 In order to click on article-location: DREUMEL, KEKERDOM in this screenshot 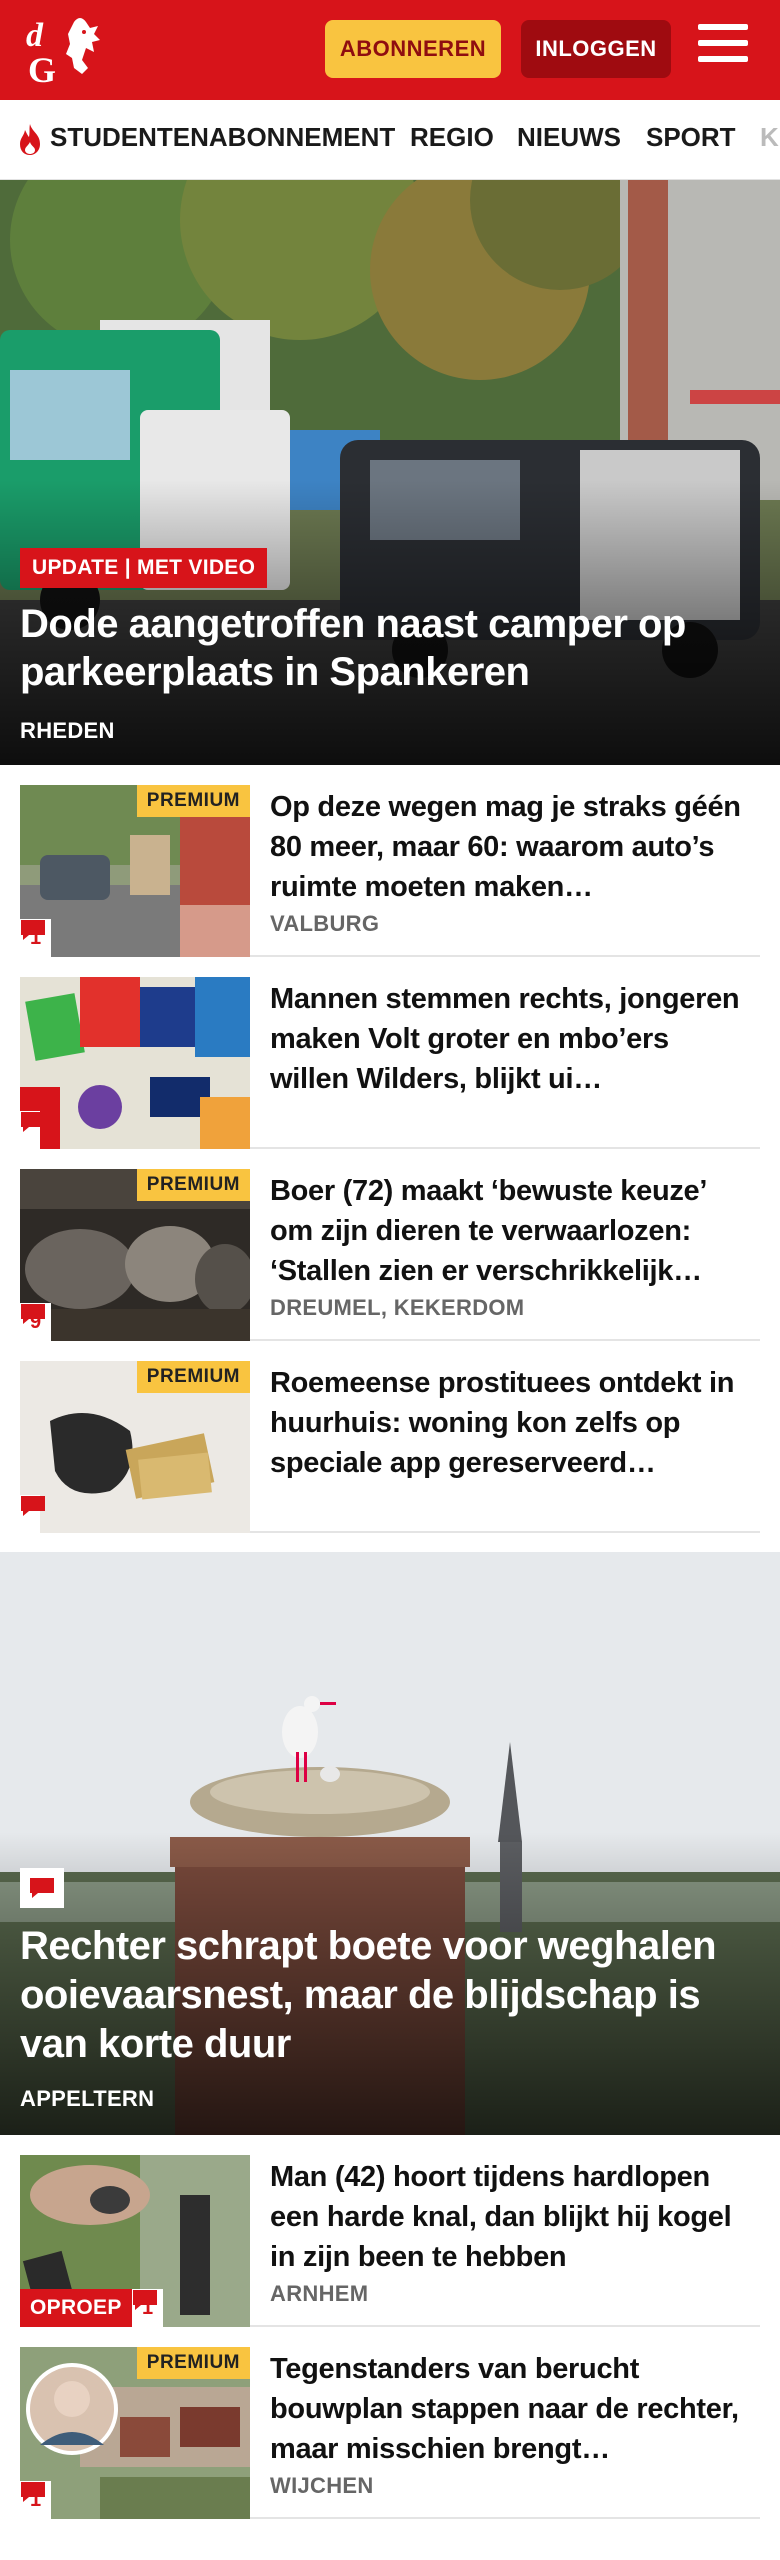, I will do `click(397, 1307)`.